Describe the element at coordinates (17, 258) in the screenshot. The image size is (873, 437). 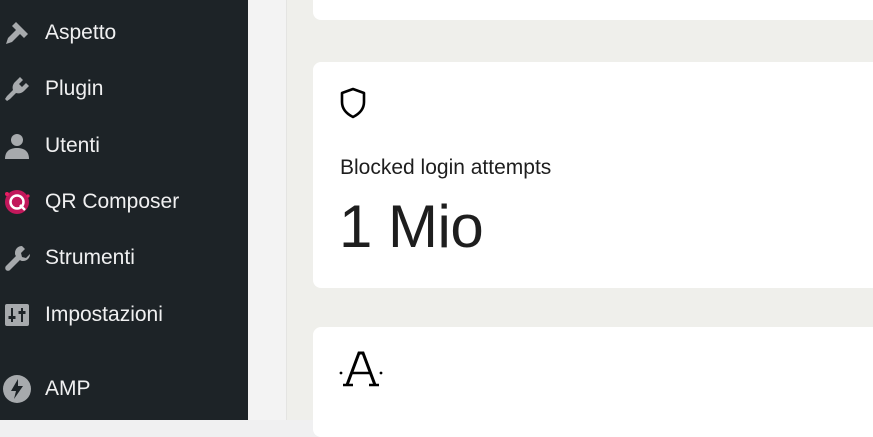
I see `wrench-icon` at that location.